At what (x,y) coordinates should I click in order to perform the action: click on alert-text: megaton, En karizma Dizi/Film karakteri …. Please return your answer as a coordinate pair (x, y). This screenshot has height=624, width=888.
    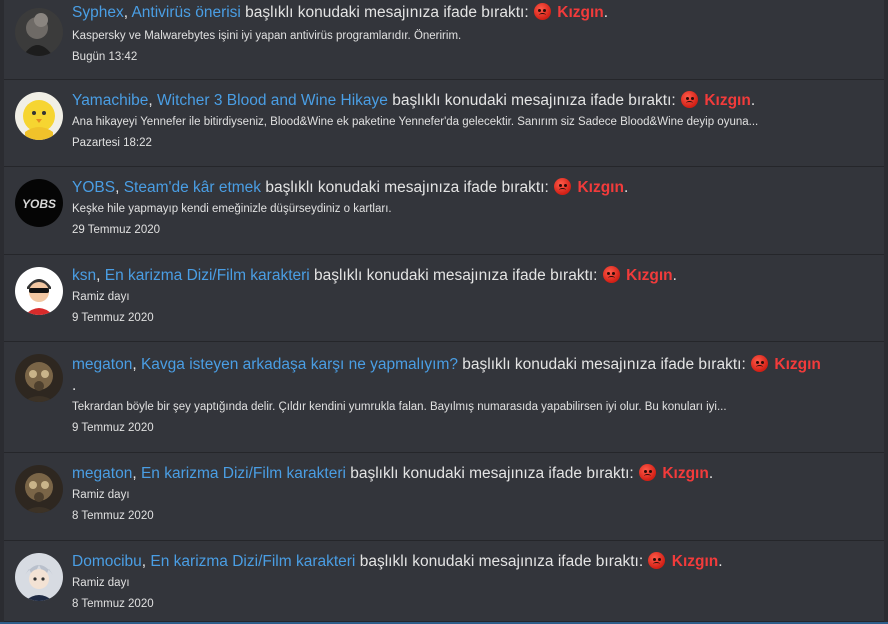
    Looking at the image, I should click on (393, 473).